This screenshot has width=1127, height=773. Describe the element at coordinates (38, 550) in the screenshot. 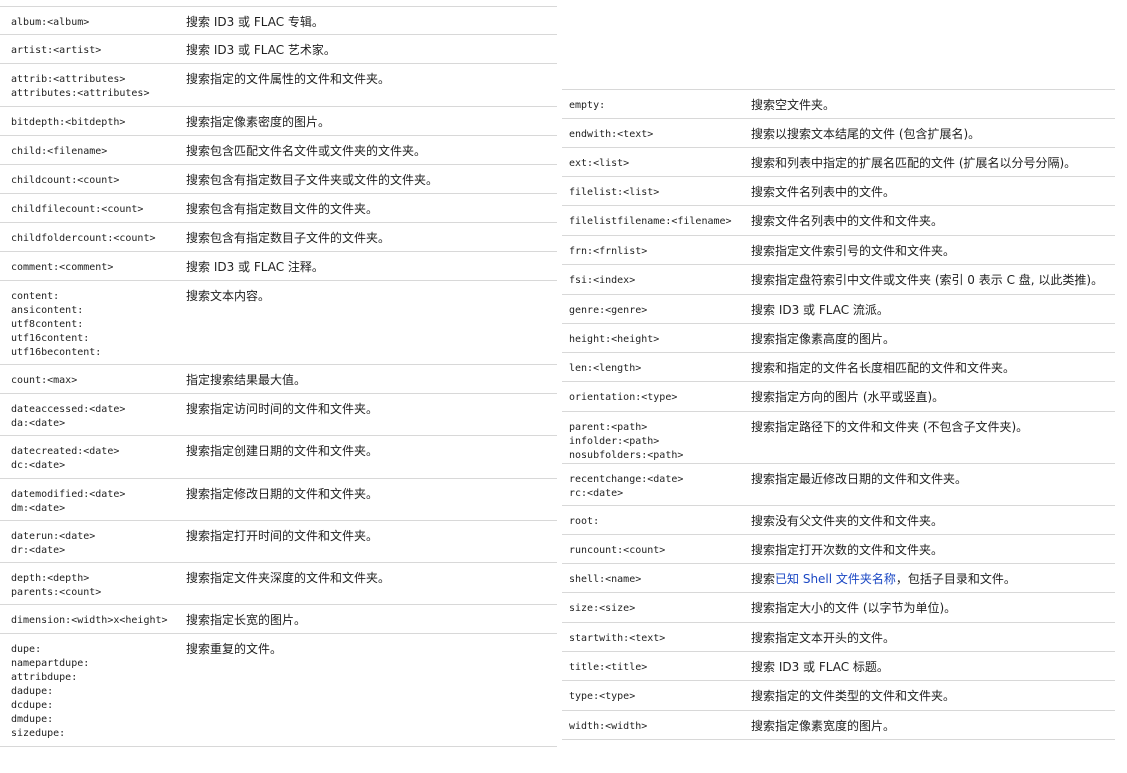

I see `syntax-keyword: dr:<date>` at that location.